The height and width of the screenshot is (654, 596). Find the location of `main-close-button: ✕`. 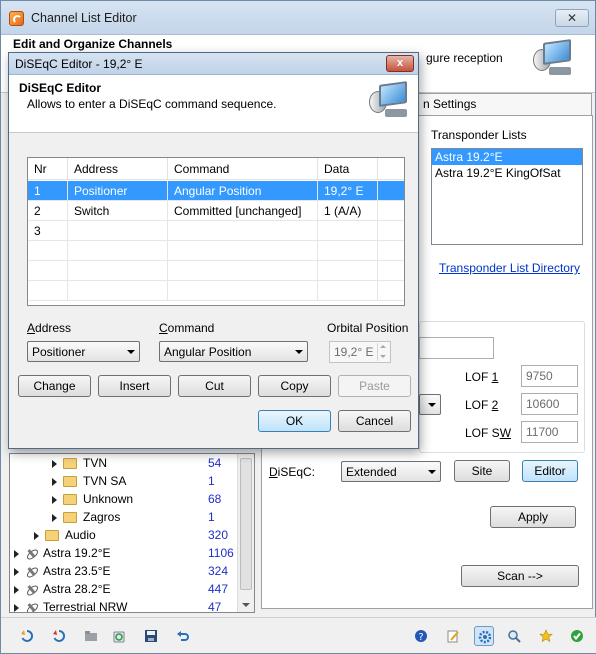

main-close-button: ✕ is located at coordinates (572, 18).